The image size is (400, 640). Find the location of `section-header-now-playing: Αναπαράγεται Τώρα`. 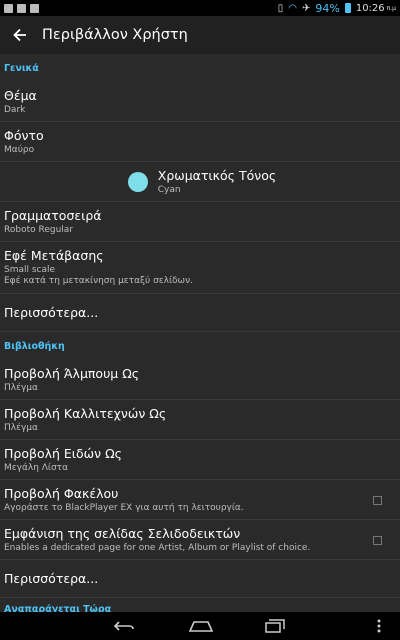

section-header-now-playing: Αναπαράγεται Τώρα is located at coordinates (58, 608).